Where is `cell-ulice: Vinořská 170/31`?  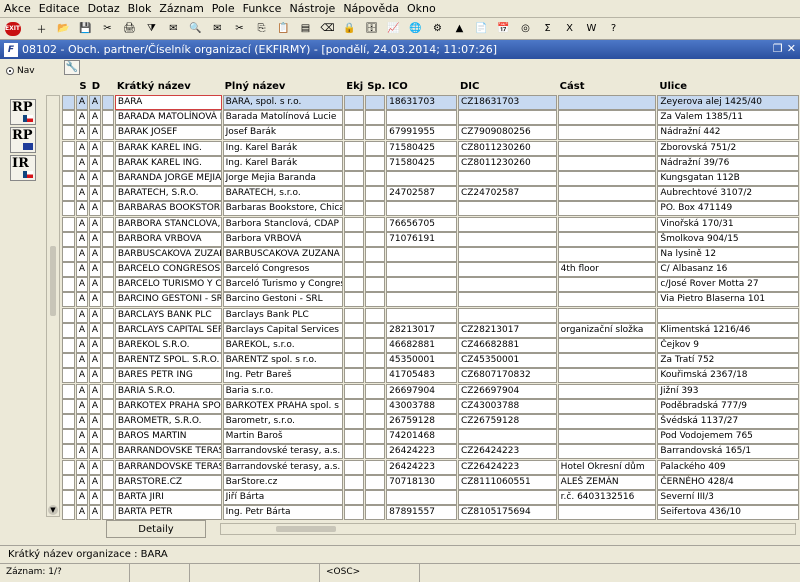
cell-ulice: Vinořská 170/31 is located at coordinates (728, 224).